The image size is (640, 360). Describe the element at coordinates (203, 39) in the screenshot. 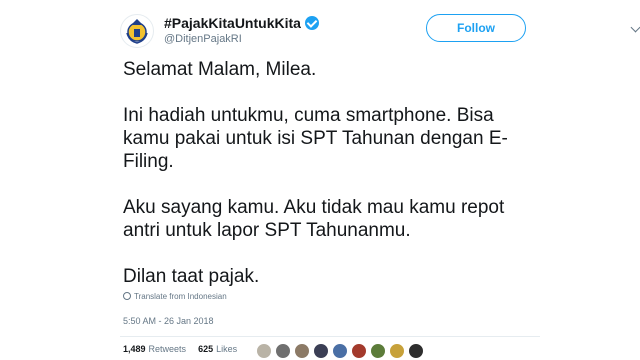

I see `user-handle: @DitjenPajakRI` at that location.